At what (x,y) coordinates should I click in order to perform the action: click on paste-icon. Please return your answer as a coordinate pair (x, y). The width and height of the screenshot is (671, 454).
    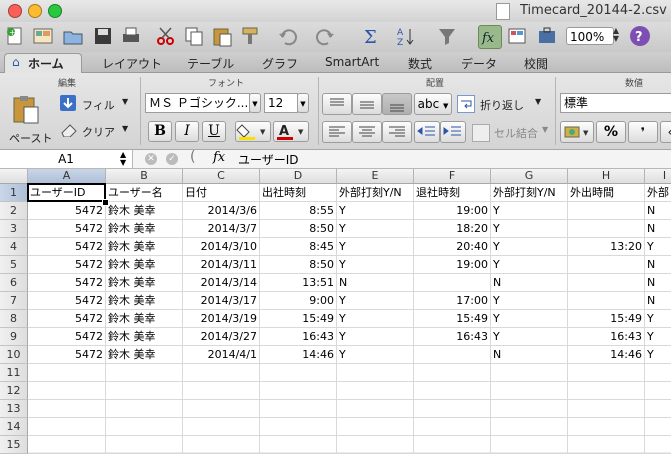
    Looking at the image, I should click on (222, 36).